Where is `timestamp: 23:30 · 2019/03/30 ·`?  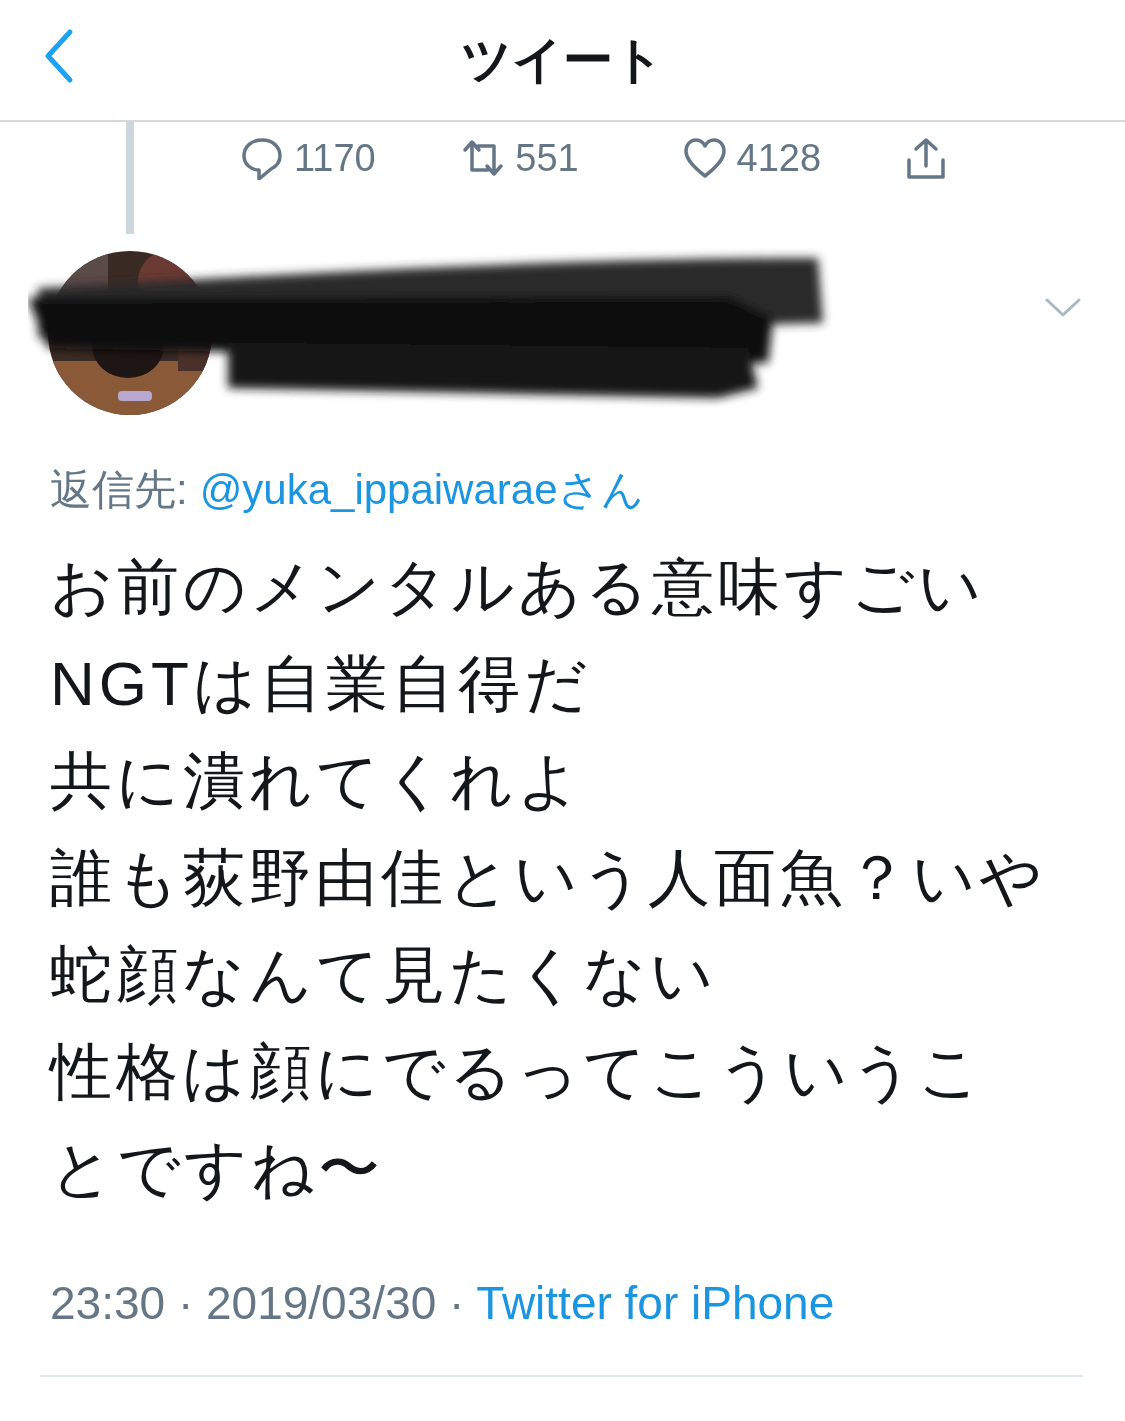 timestamp: 23:30 · 2019/03/30 · is located at coordinates (257, 1303).